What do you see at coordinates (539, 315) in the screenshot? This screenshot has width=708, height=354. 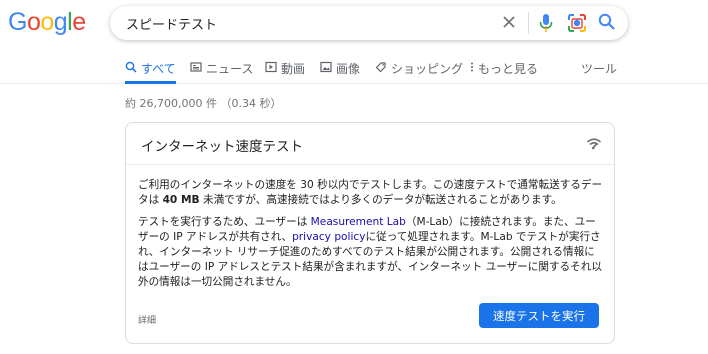 I see `run-speed-test-button: 速度テストを実行` at bounding box center [539, 315].